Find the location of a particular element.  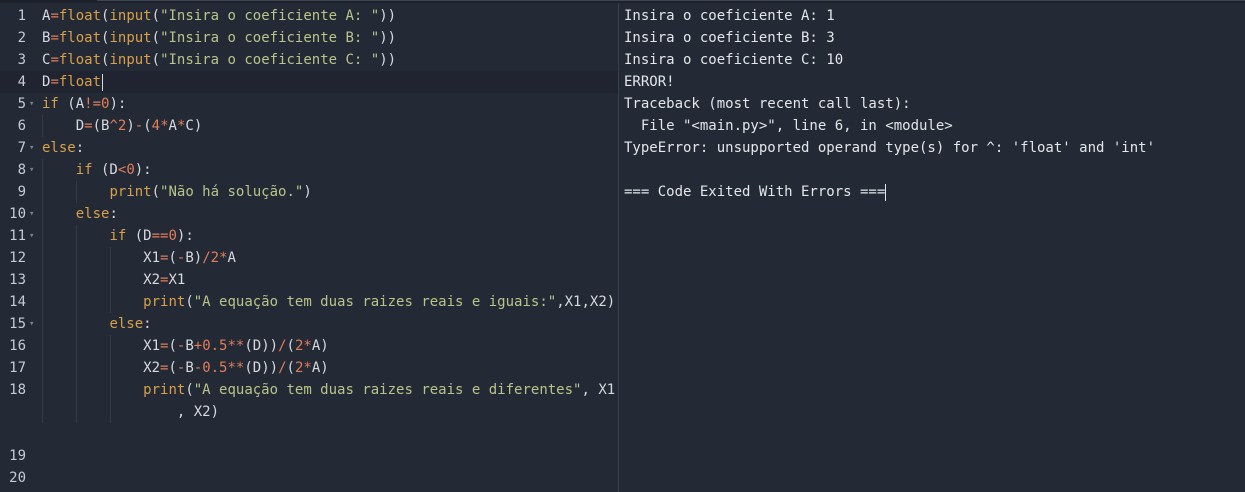

code-token: A is located at coordinates (231, 258).